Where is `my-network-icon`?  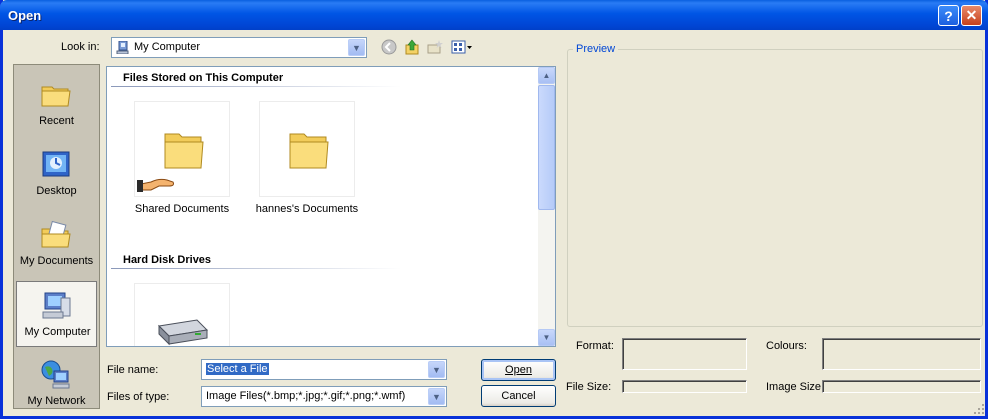
my-network-icon is located at coordinates (55, 374).